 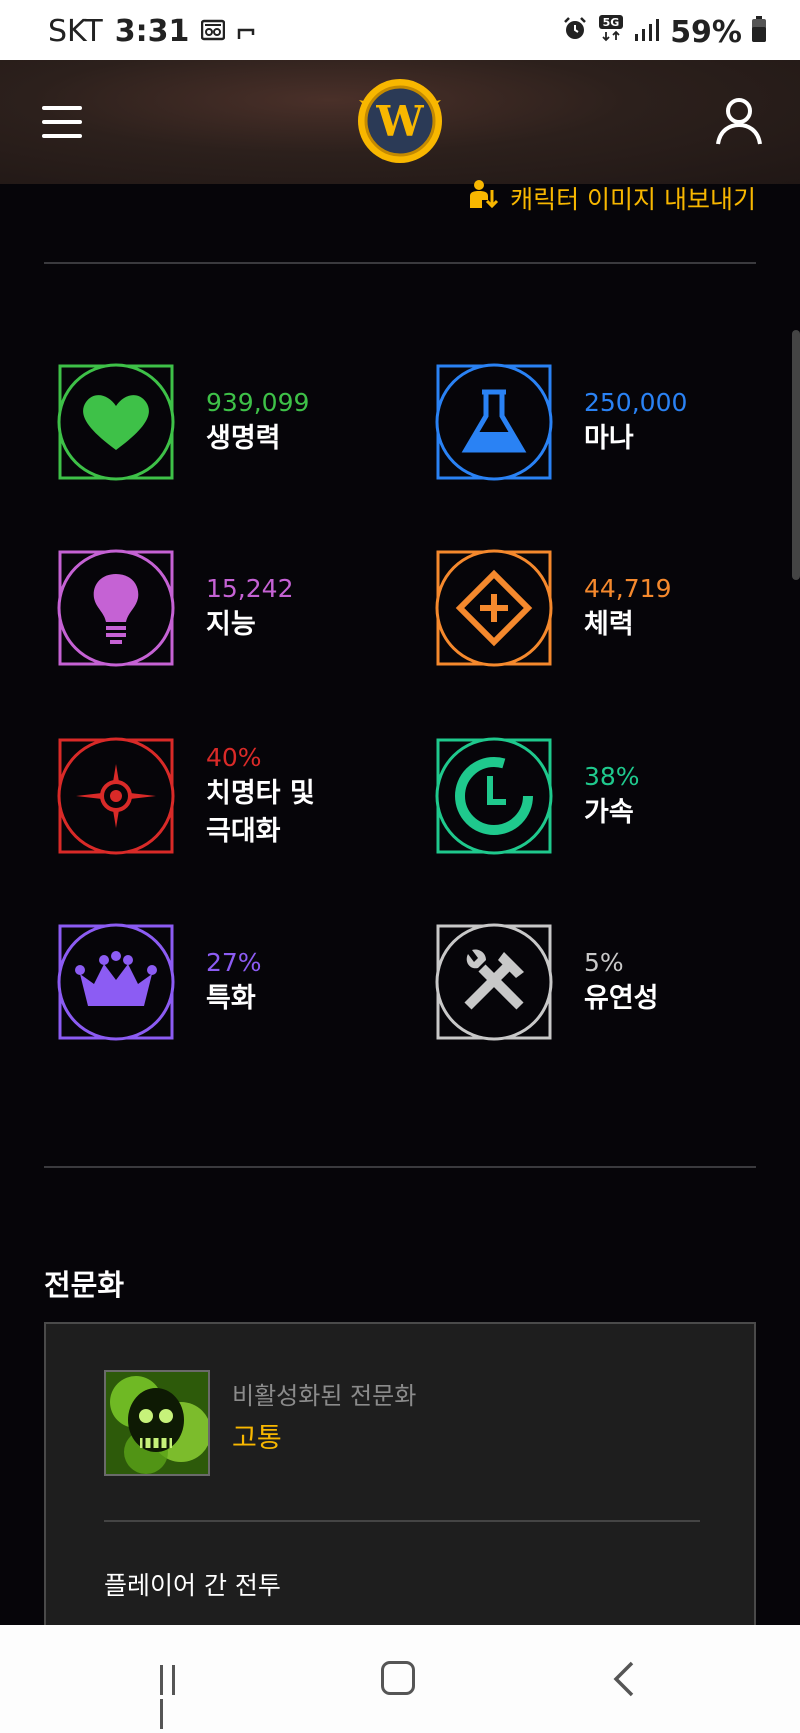 What do you see at coordinates (664, 32) in the screenshot?
I see `status-right: 5G 59%` at bounding box center [664, 32].